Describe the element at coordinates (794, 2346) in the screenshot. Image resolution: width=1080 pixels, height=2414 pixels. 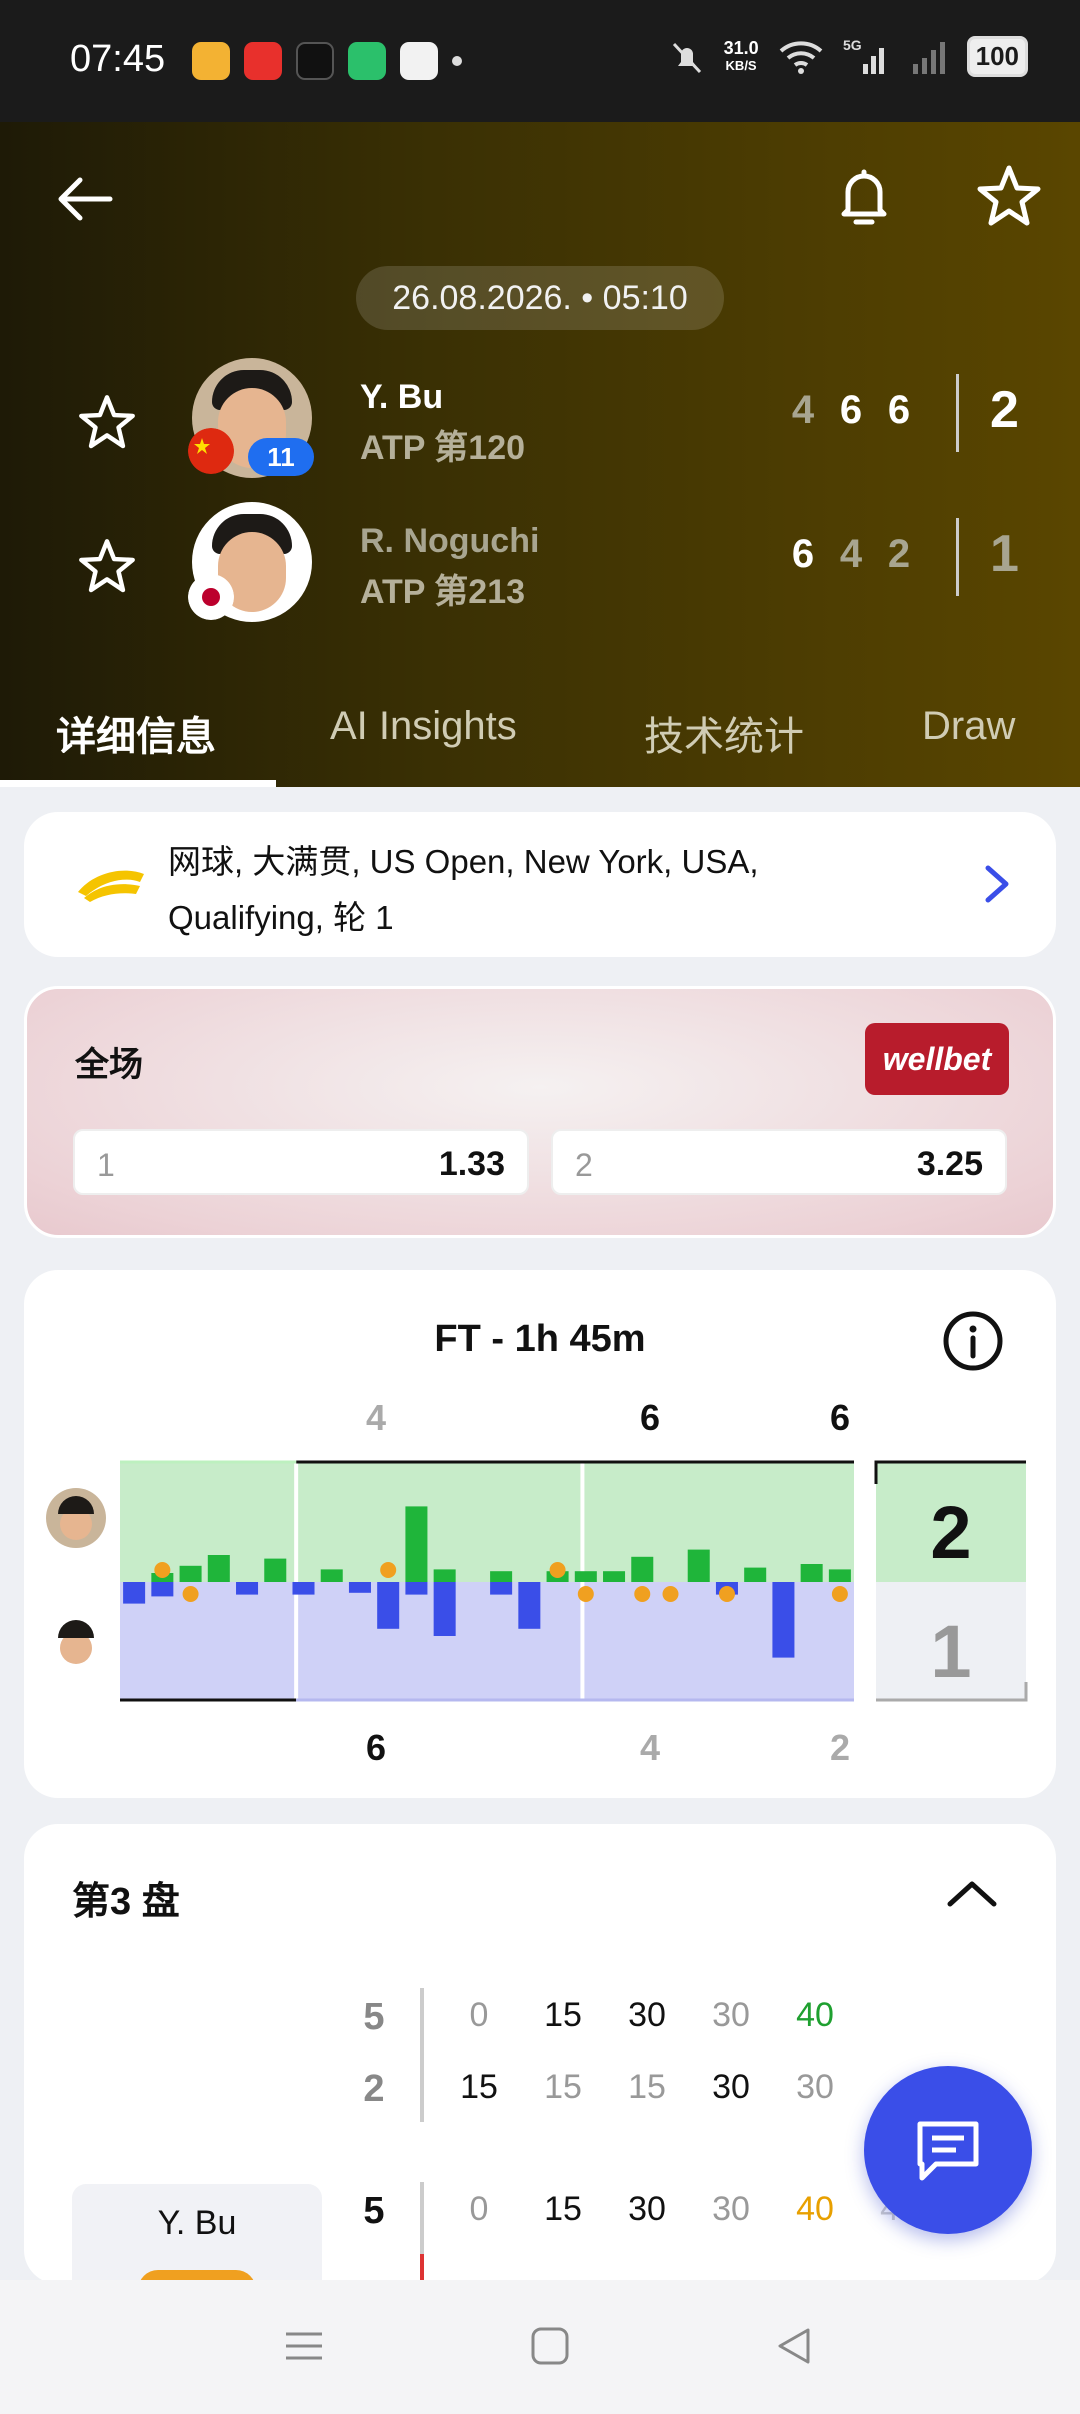
I see `back-nav-icon` at that location.